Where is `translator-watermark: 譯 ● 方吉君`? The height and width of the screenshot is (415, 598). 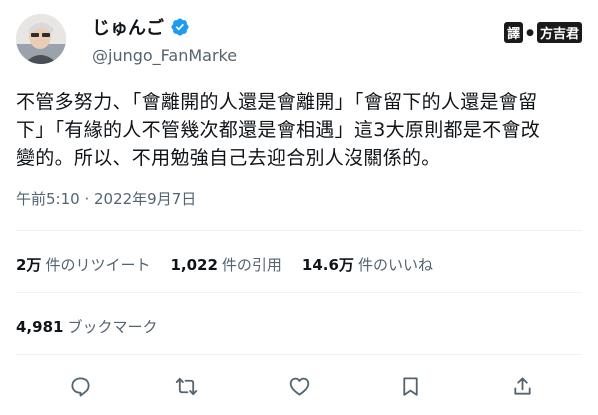
translator-watermark: 譯 ● 方吉君 is located at coordinates (543, 32).